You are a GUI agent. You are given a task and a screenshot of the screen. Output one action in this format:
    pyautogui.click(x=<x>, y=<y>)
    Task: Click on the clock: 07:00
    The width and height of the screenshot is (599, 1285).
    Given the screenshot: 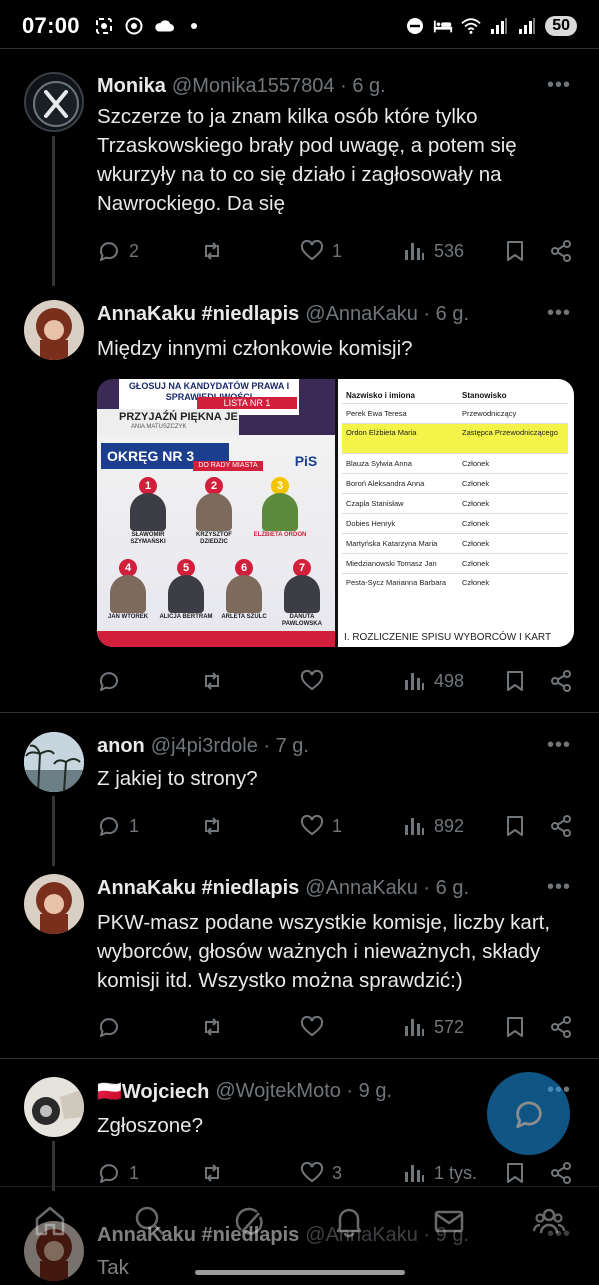 What is the action you would take?
    pyautogui.click(x=51, y=25)
    